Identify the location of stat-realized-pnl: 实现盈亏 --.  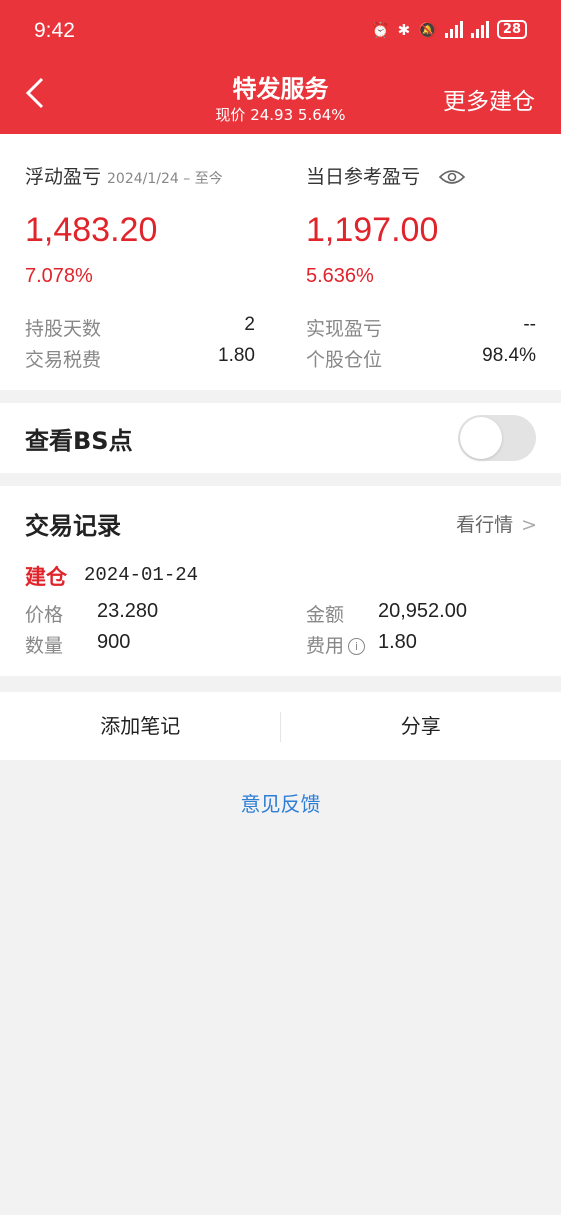
(421, 327).